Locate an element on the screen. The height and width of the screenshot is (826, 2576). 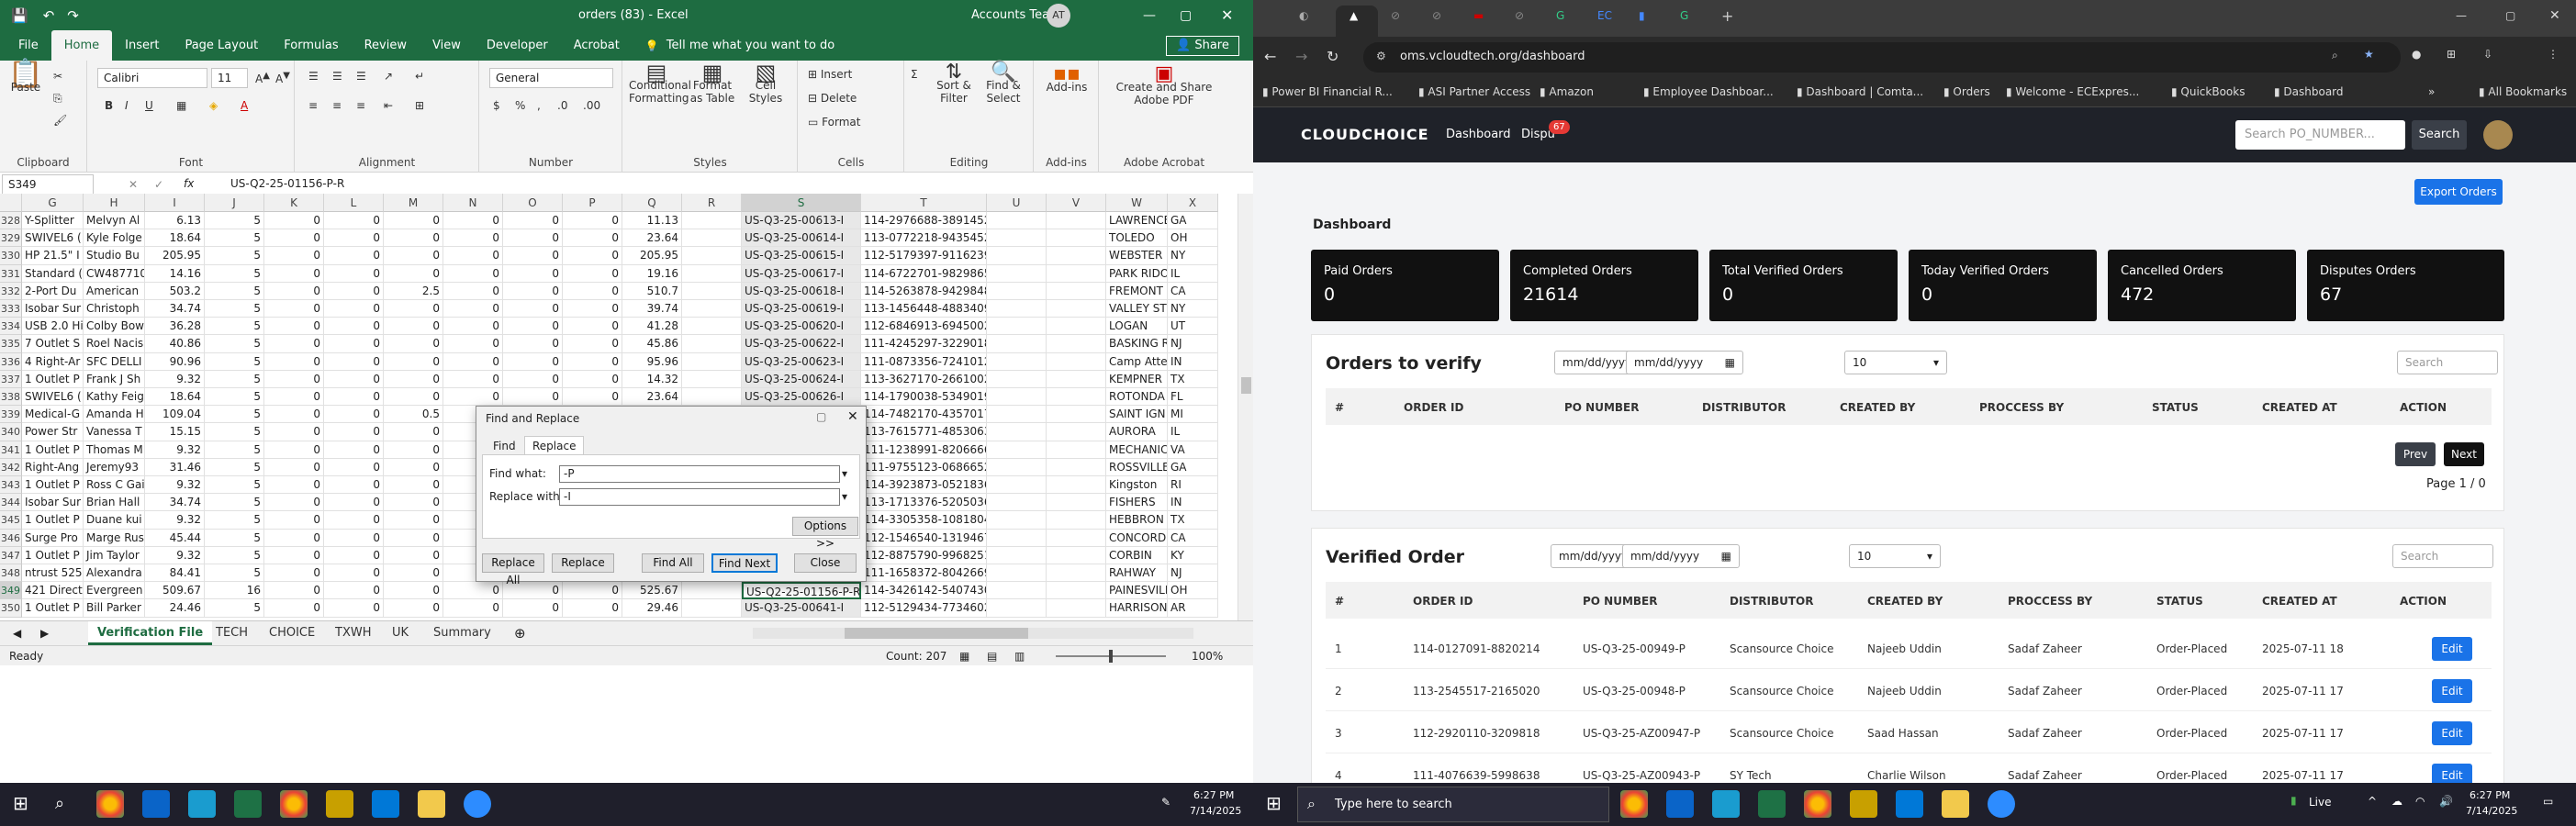
row-header: 328 is located at coordinates (11, 221).